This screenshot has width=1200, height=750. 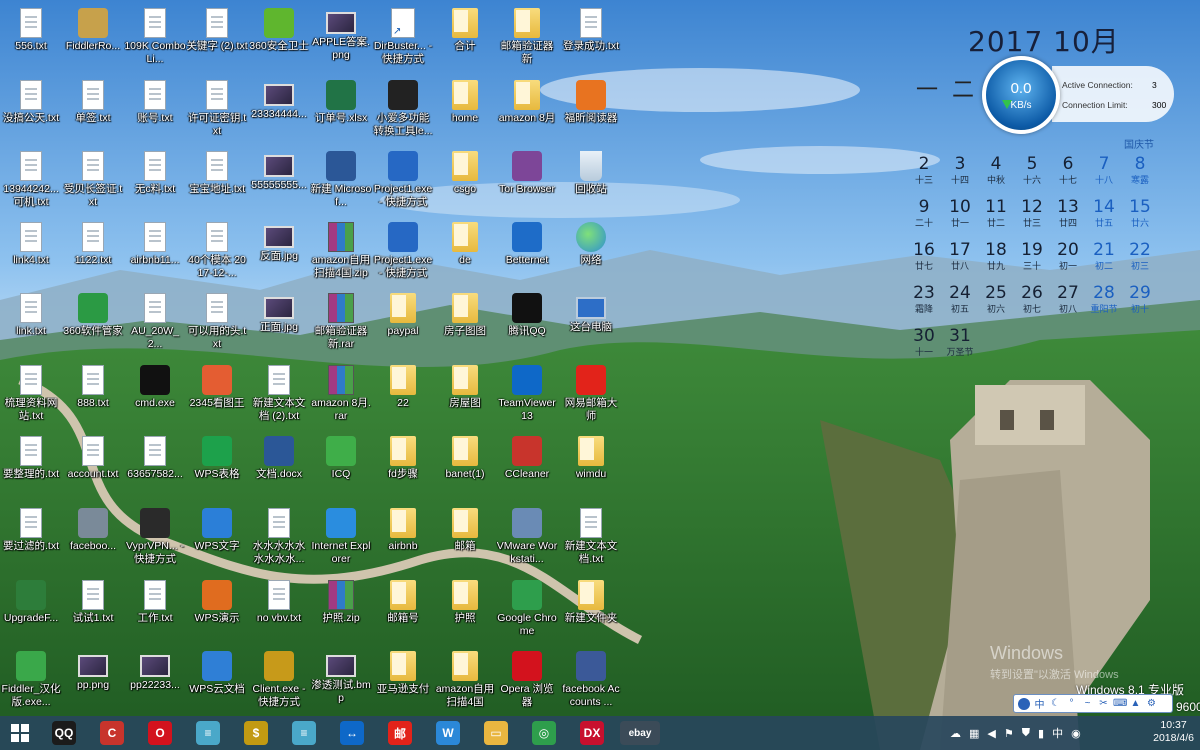 I want to click on desktop-icon: link4.txt, so click(x=31, y=252).